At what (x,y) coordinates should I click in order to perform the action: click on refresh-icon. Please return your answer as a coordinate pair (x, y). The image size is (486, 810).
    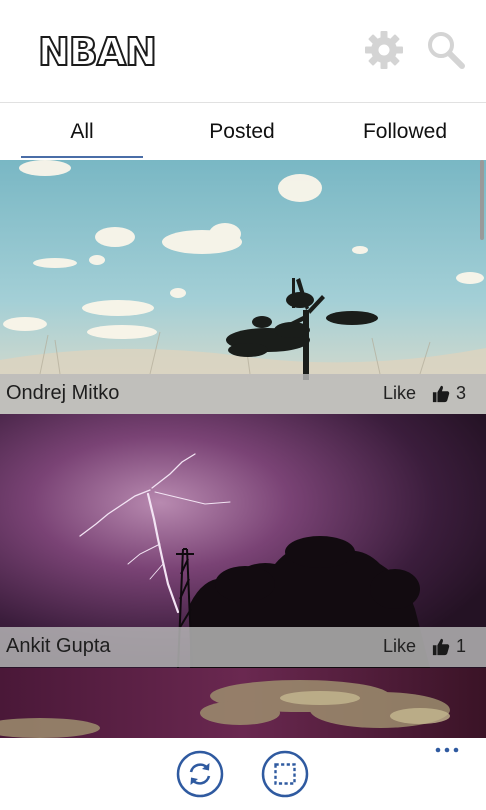
    Looking at the image, I should click on (200, 774).